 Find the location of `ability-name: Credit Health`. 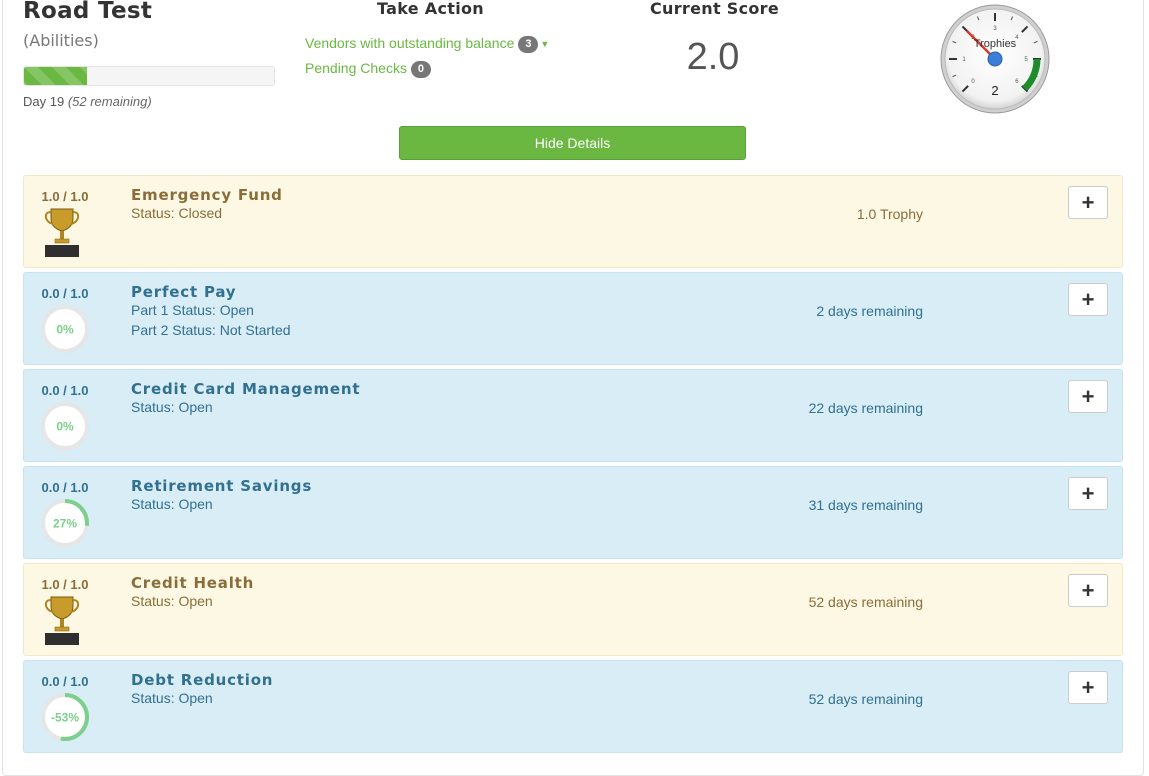

ability-name: Credit Health is located at coordinates (193, 583).